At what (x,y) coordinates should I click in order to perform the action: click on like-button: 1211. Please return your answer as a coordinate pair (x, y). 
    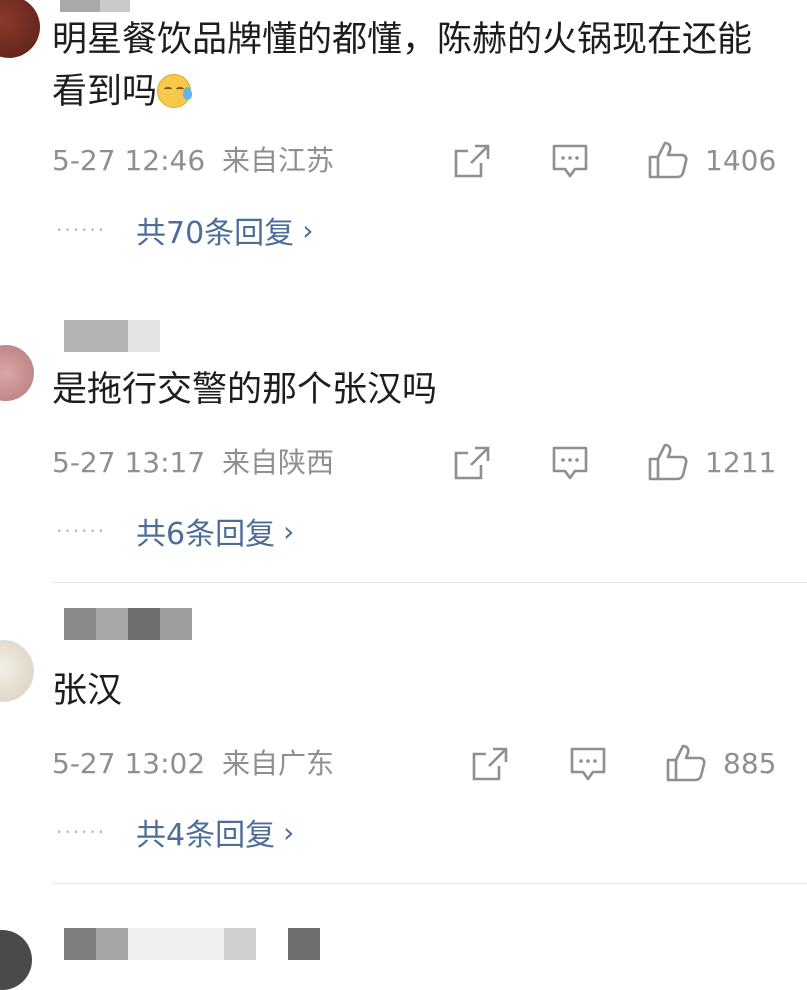
    Looking at the image, I should click on (711, 462).